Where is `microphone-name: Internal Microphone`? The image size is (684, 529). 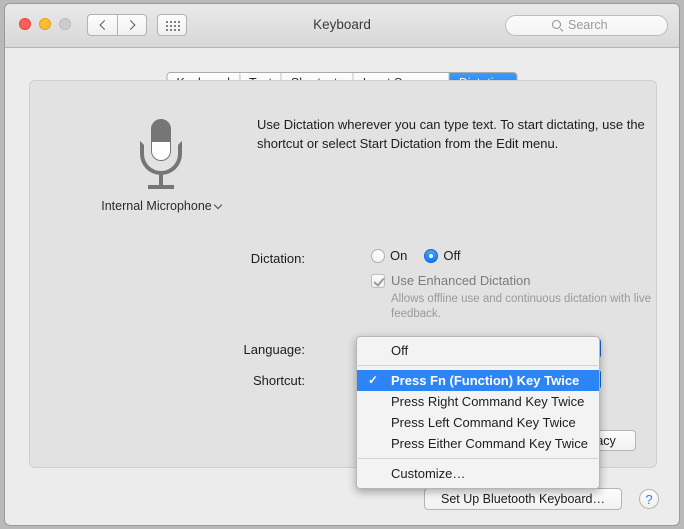
microphone-name: Internal Microphone is located at coordinates (156, 206).